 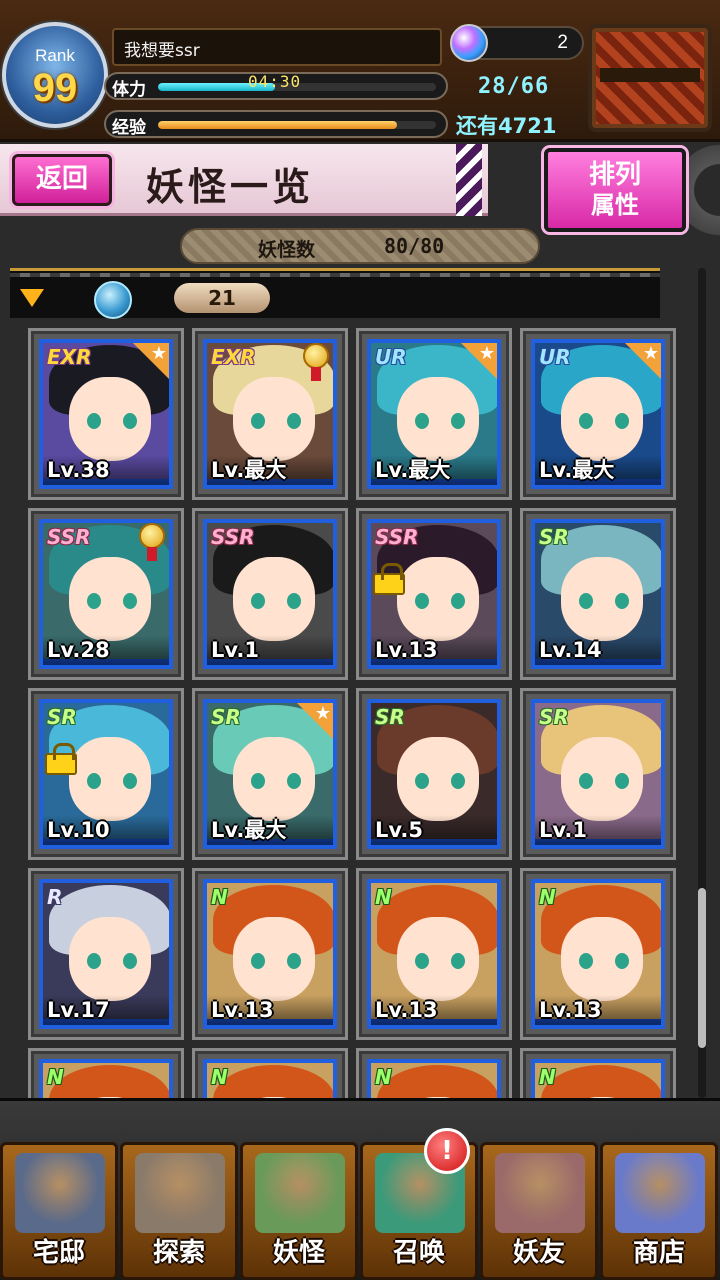 What do you see at coordinates (434, 774) in the screenshot?
I see `monster-card: SR Lv.5` at bounding box center [434, 774].